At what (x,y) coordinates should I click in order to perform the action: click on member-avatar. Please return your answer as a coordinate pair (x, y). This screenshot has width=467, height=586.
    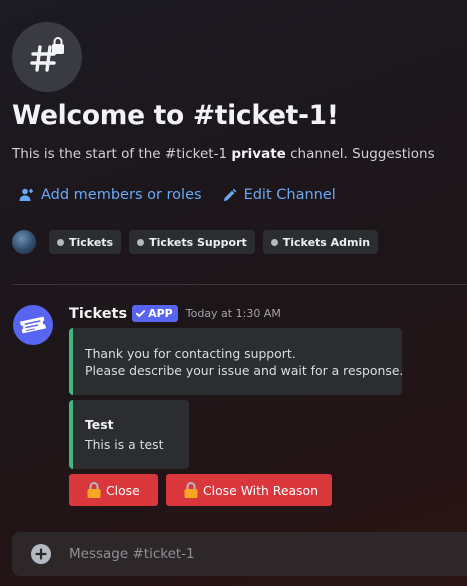
    Looking at the image, I should click on (24, 242).